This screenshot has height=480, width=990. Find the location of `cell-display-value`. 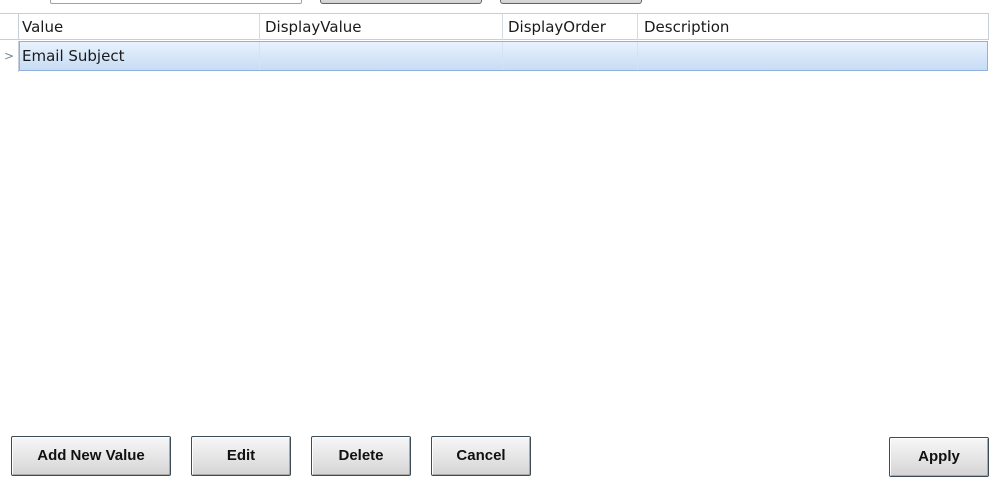

cell-display-value is located at coordinates (381, 56).